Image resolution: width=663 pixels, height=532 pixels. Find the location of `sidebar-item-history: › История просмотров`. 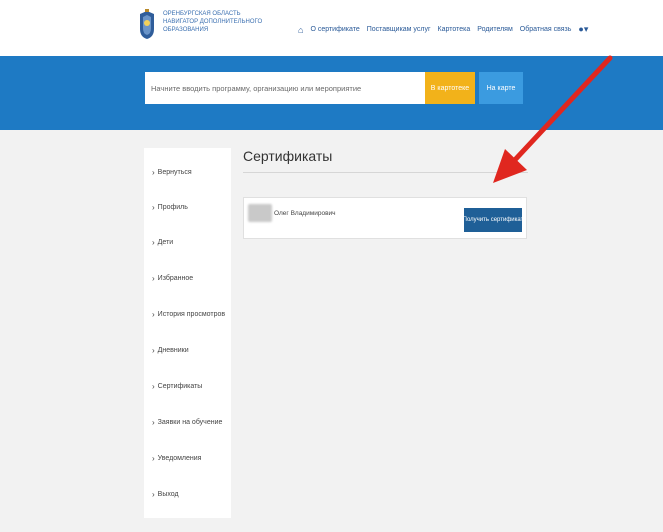

sidebar-item-history: › История просмотров is located at coordinates (188, 314).